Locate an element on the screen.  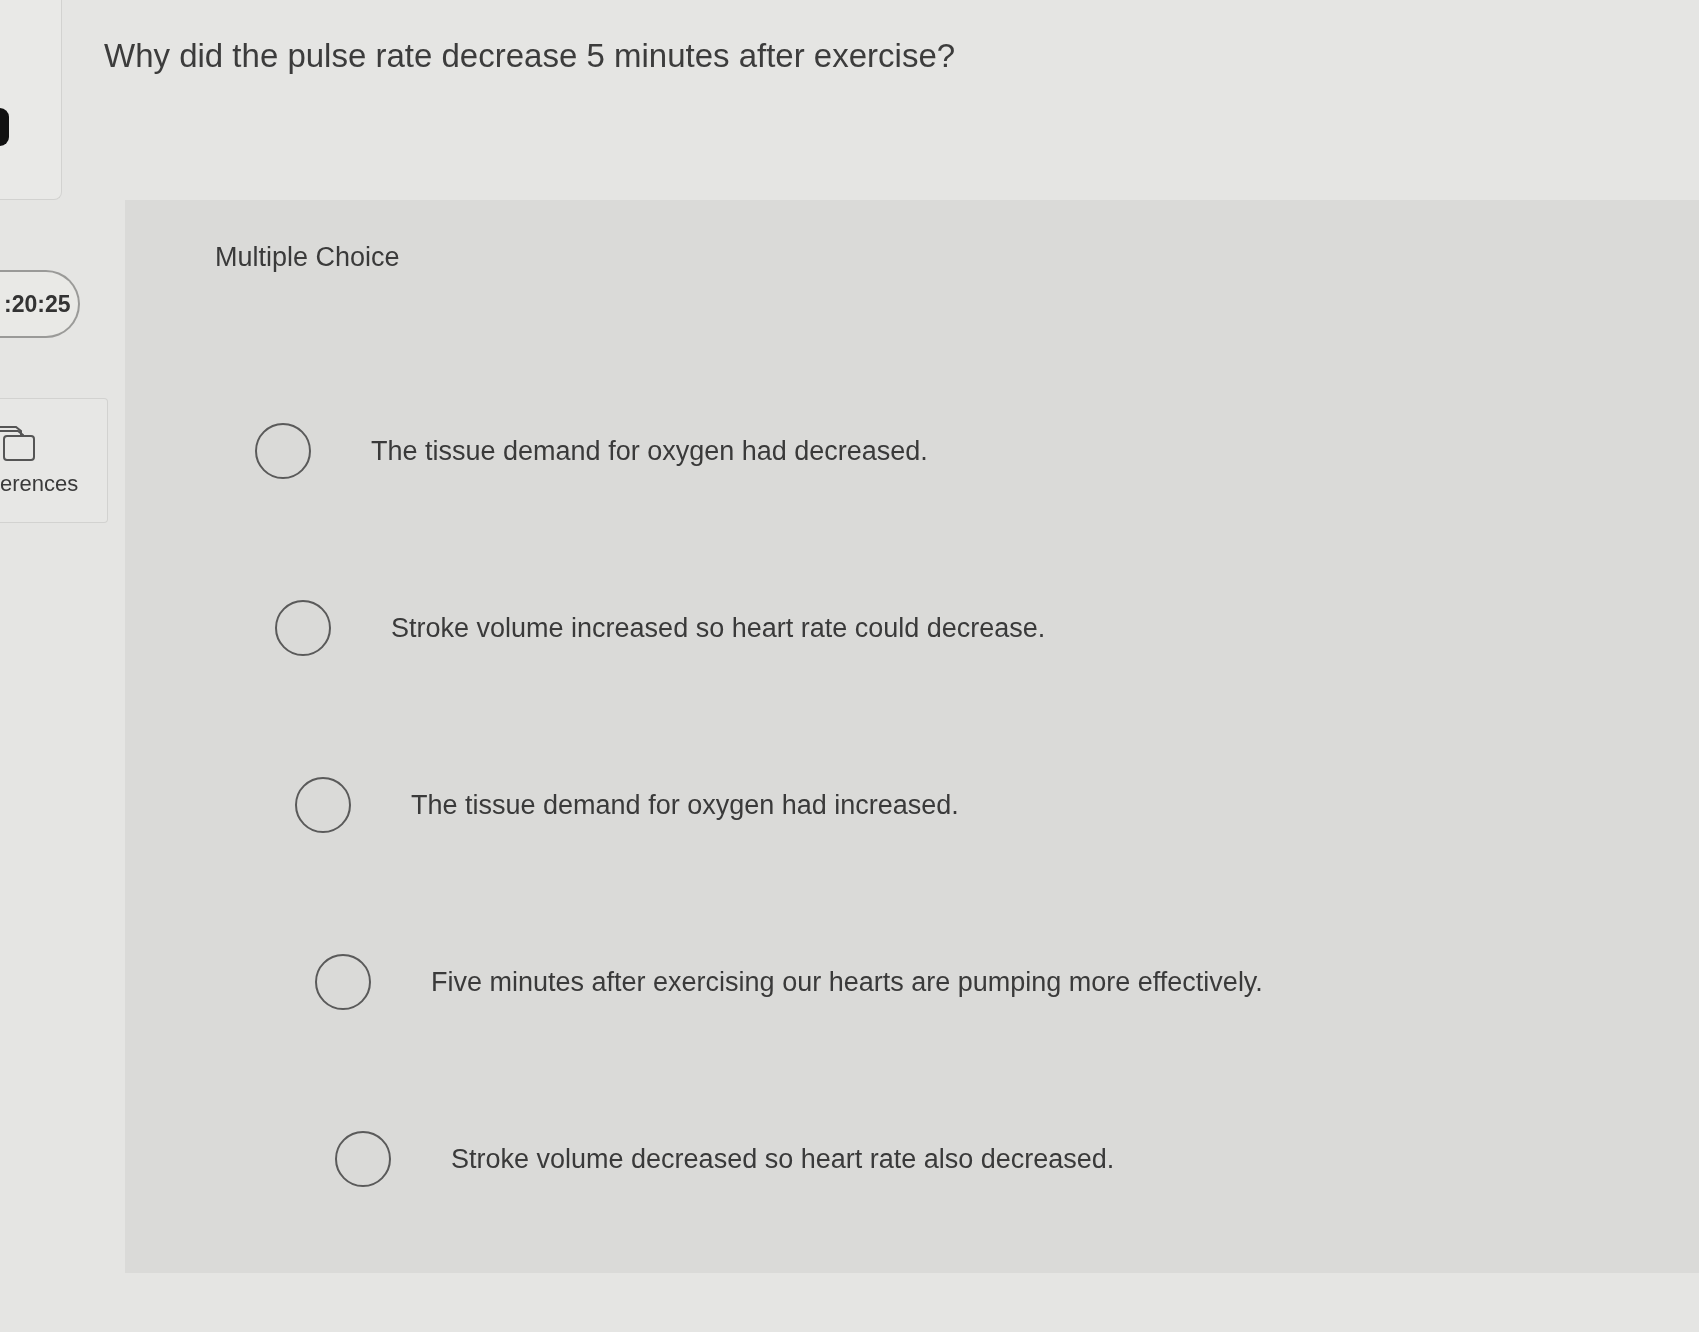
option-text: The tissue demand for oxygen had decreased. is located at coordinates (649, 451).